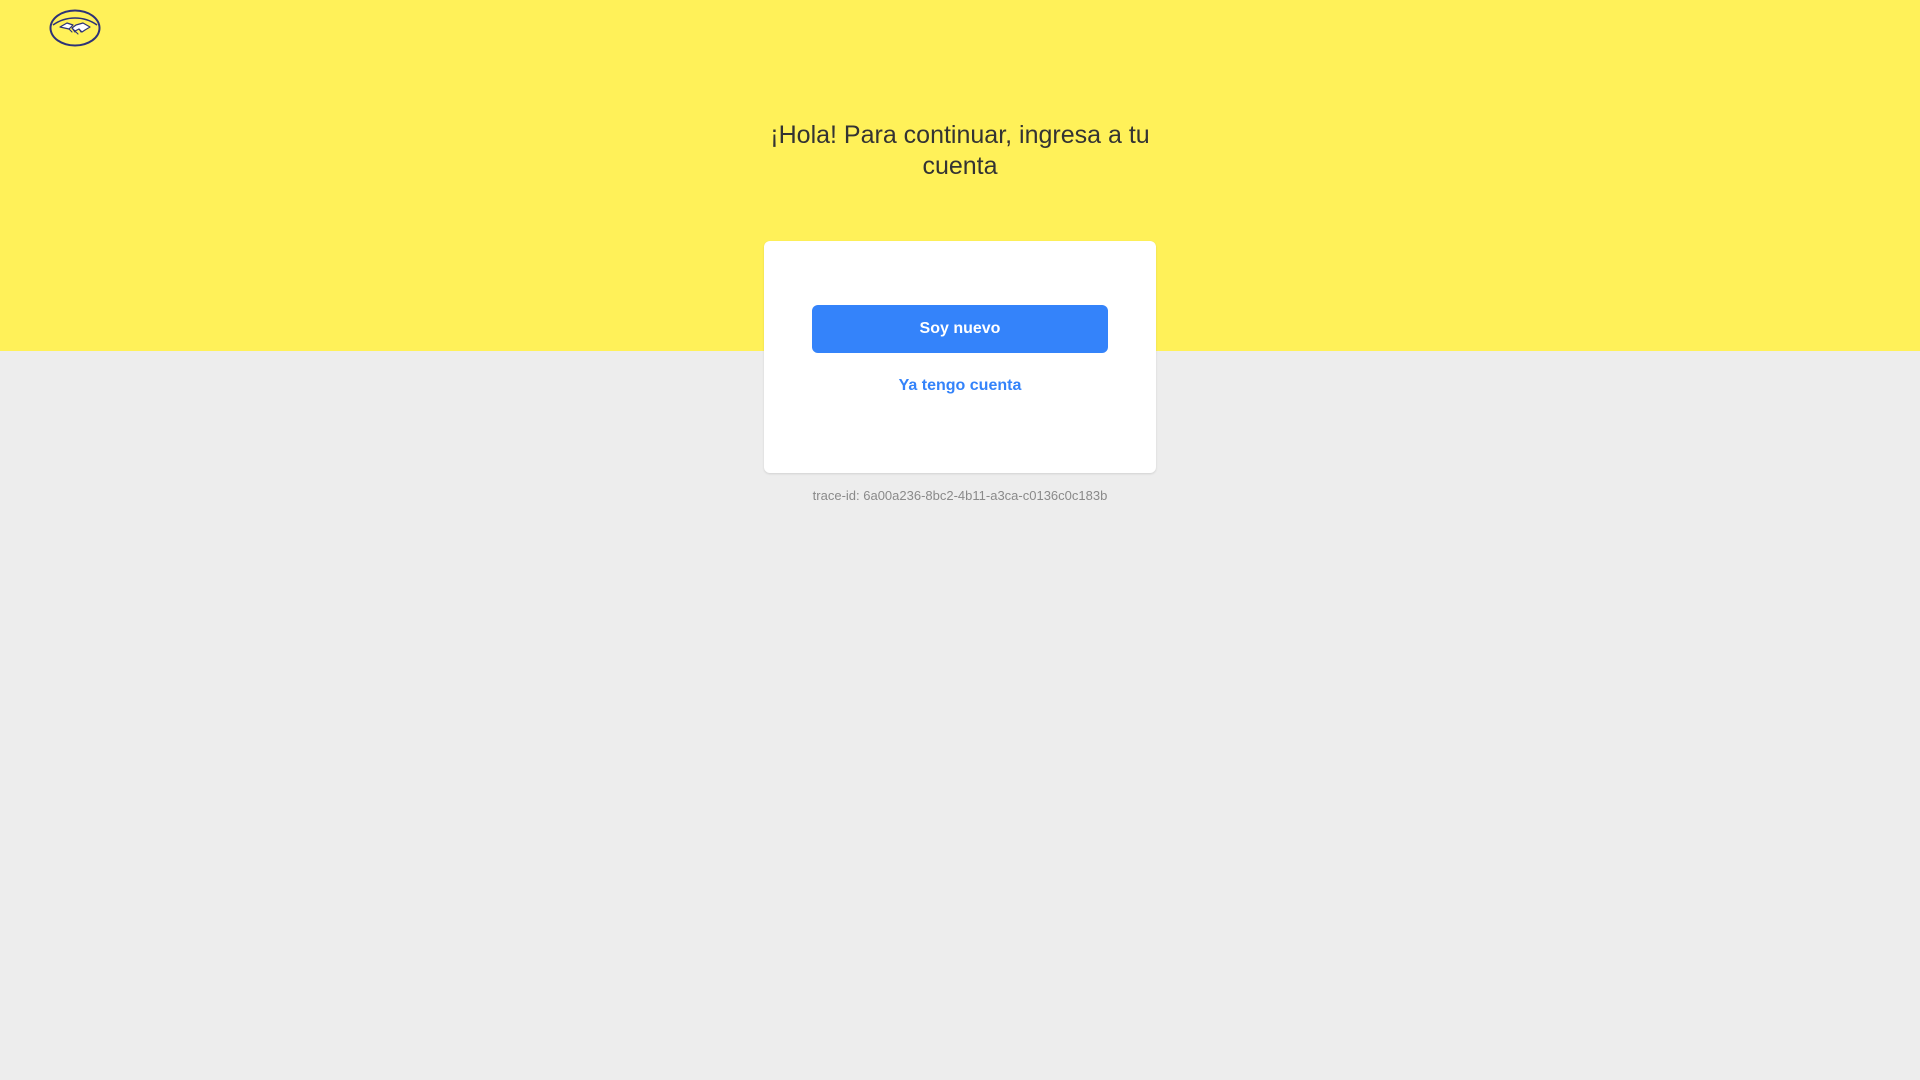  What do you see at coordinates (960, 357) in the screenshot?
I see `login-card: Soy nuevo Ya tengo cuenta` at bounding box center [960, 357].